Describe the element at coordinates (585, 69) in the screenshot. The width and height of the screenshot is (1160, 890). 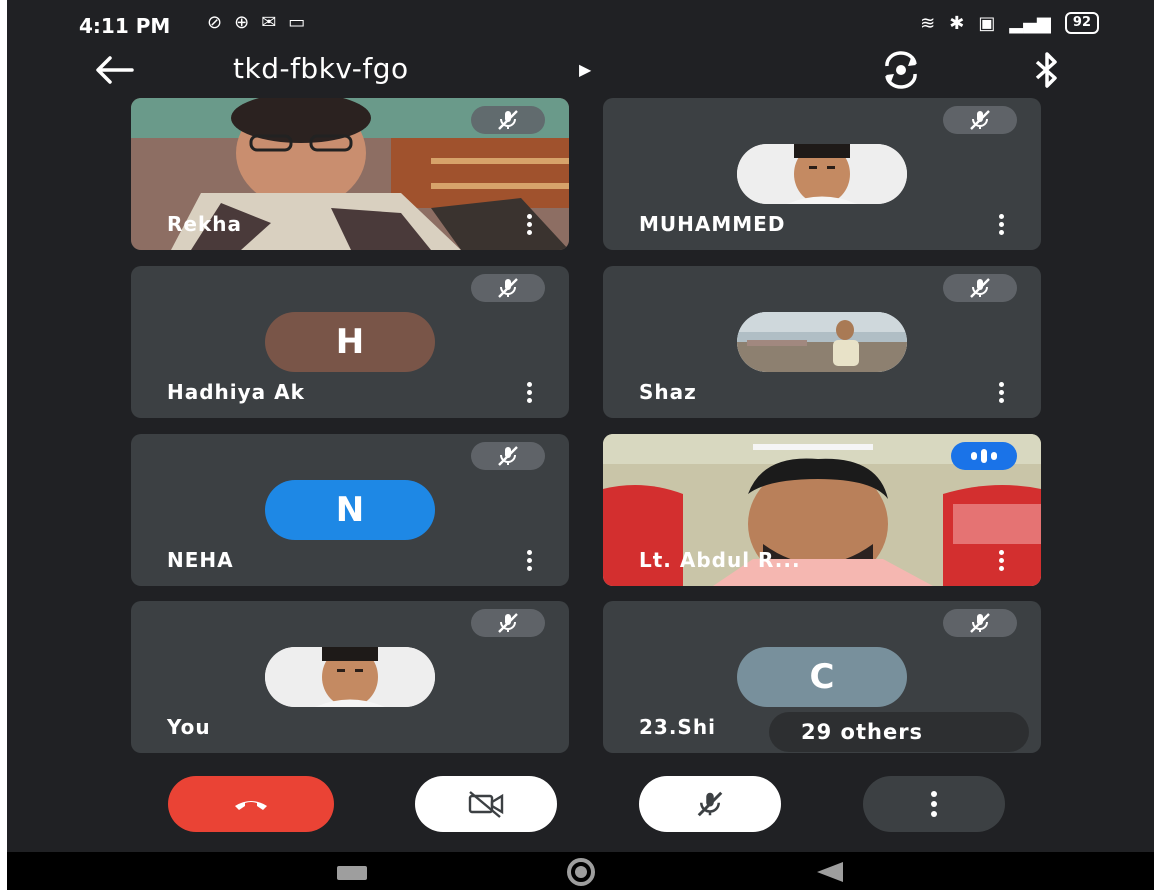
I see `caret-right-icon: ▶` at that location.